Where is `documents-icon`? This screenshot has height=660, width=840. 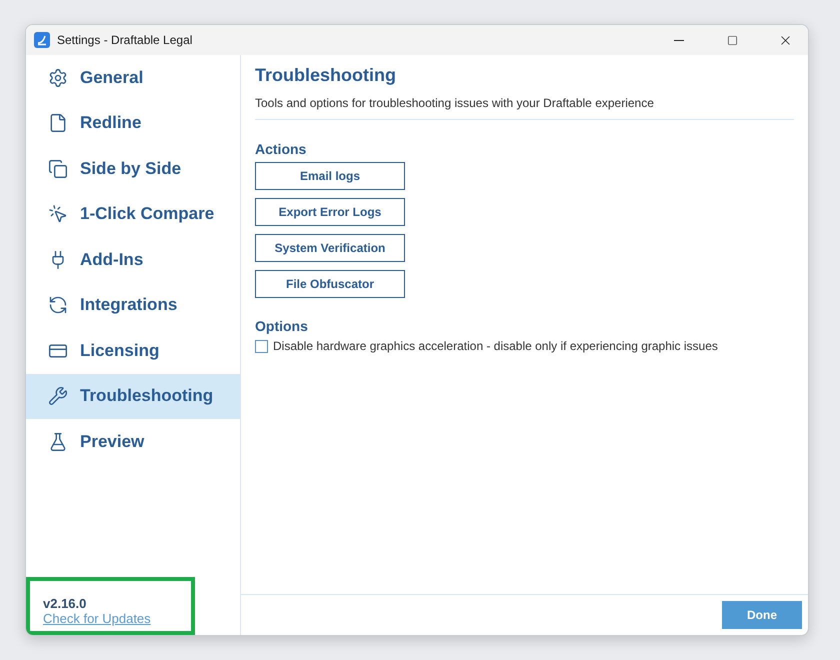 documents-icon is located at coordinates (58, 168).